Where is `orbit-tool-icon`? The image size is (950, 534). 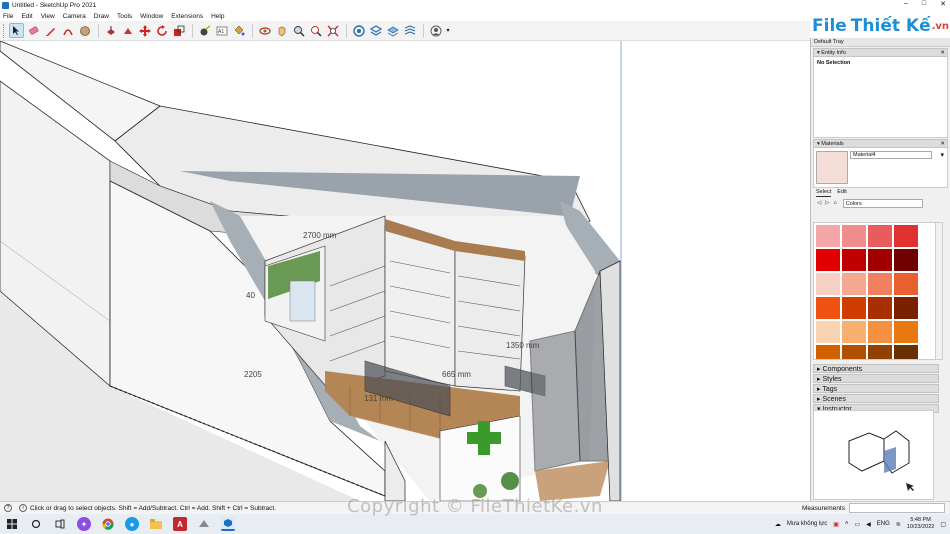 orbit-tool-icon is located at coordinates (264, 30).